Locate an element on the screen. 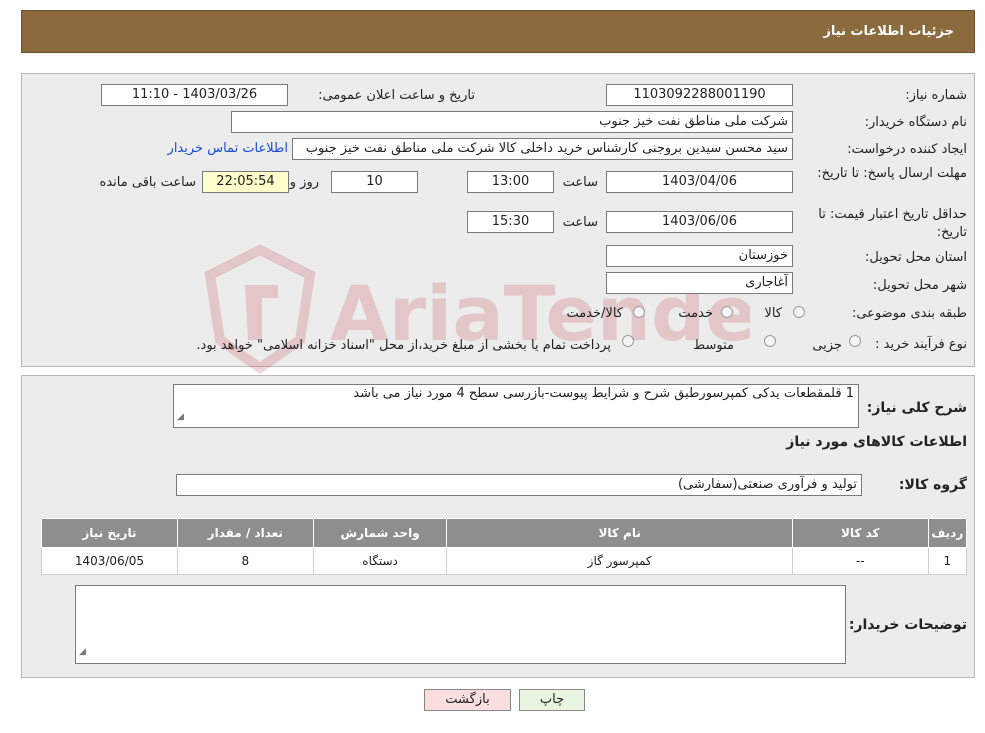 This screenshot has width=985, height=733. deadline-time-field: 13:00 is located at coordinates (510, 182).